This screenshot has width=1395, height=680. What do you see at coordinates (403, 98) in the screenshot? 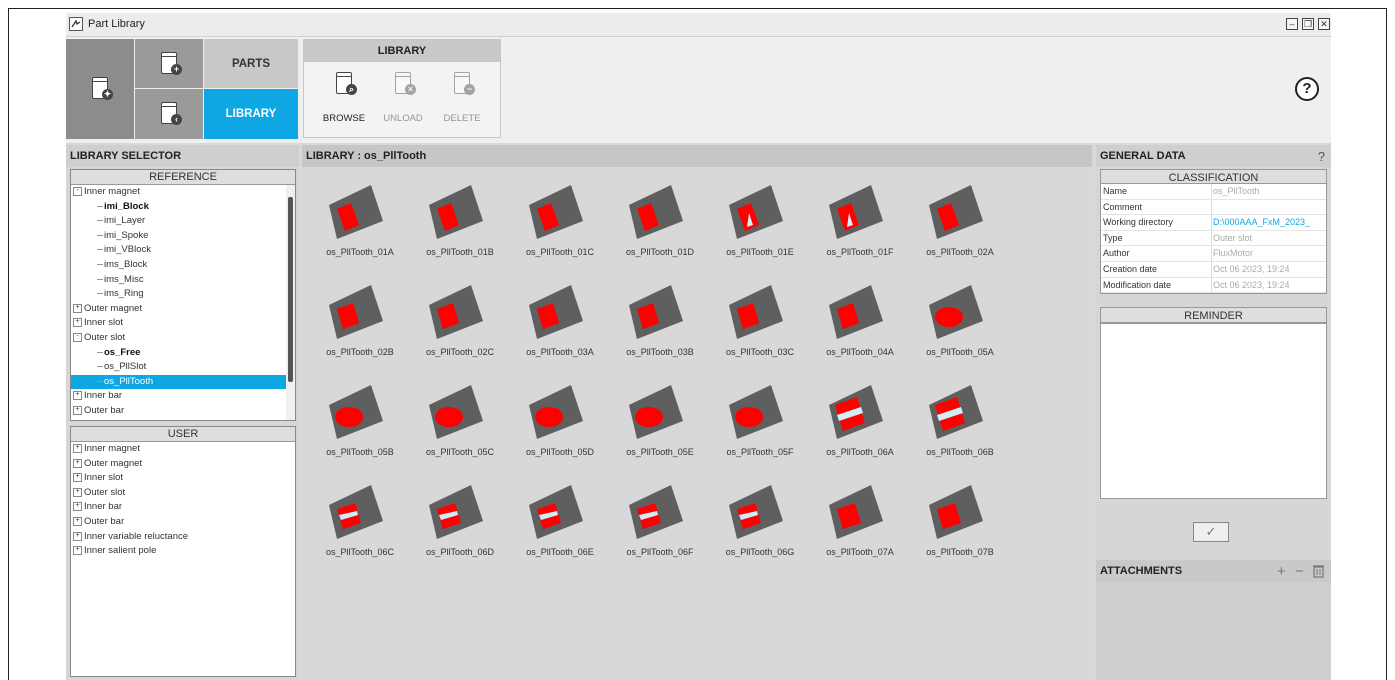
I see `unload-button: × UNLOAD` at bounding box center [403, 98].